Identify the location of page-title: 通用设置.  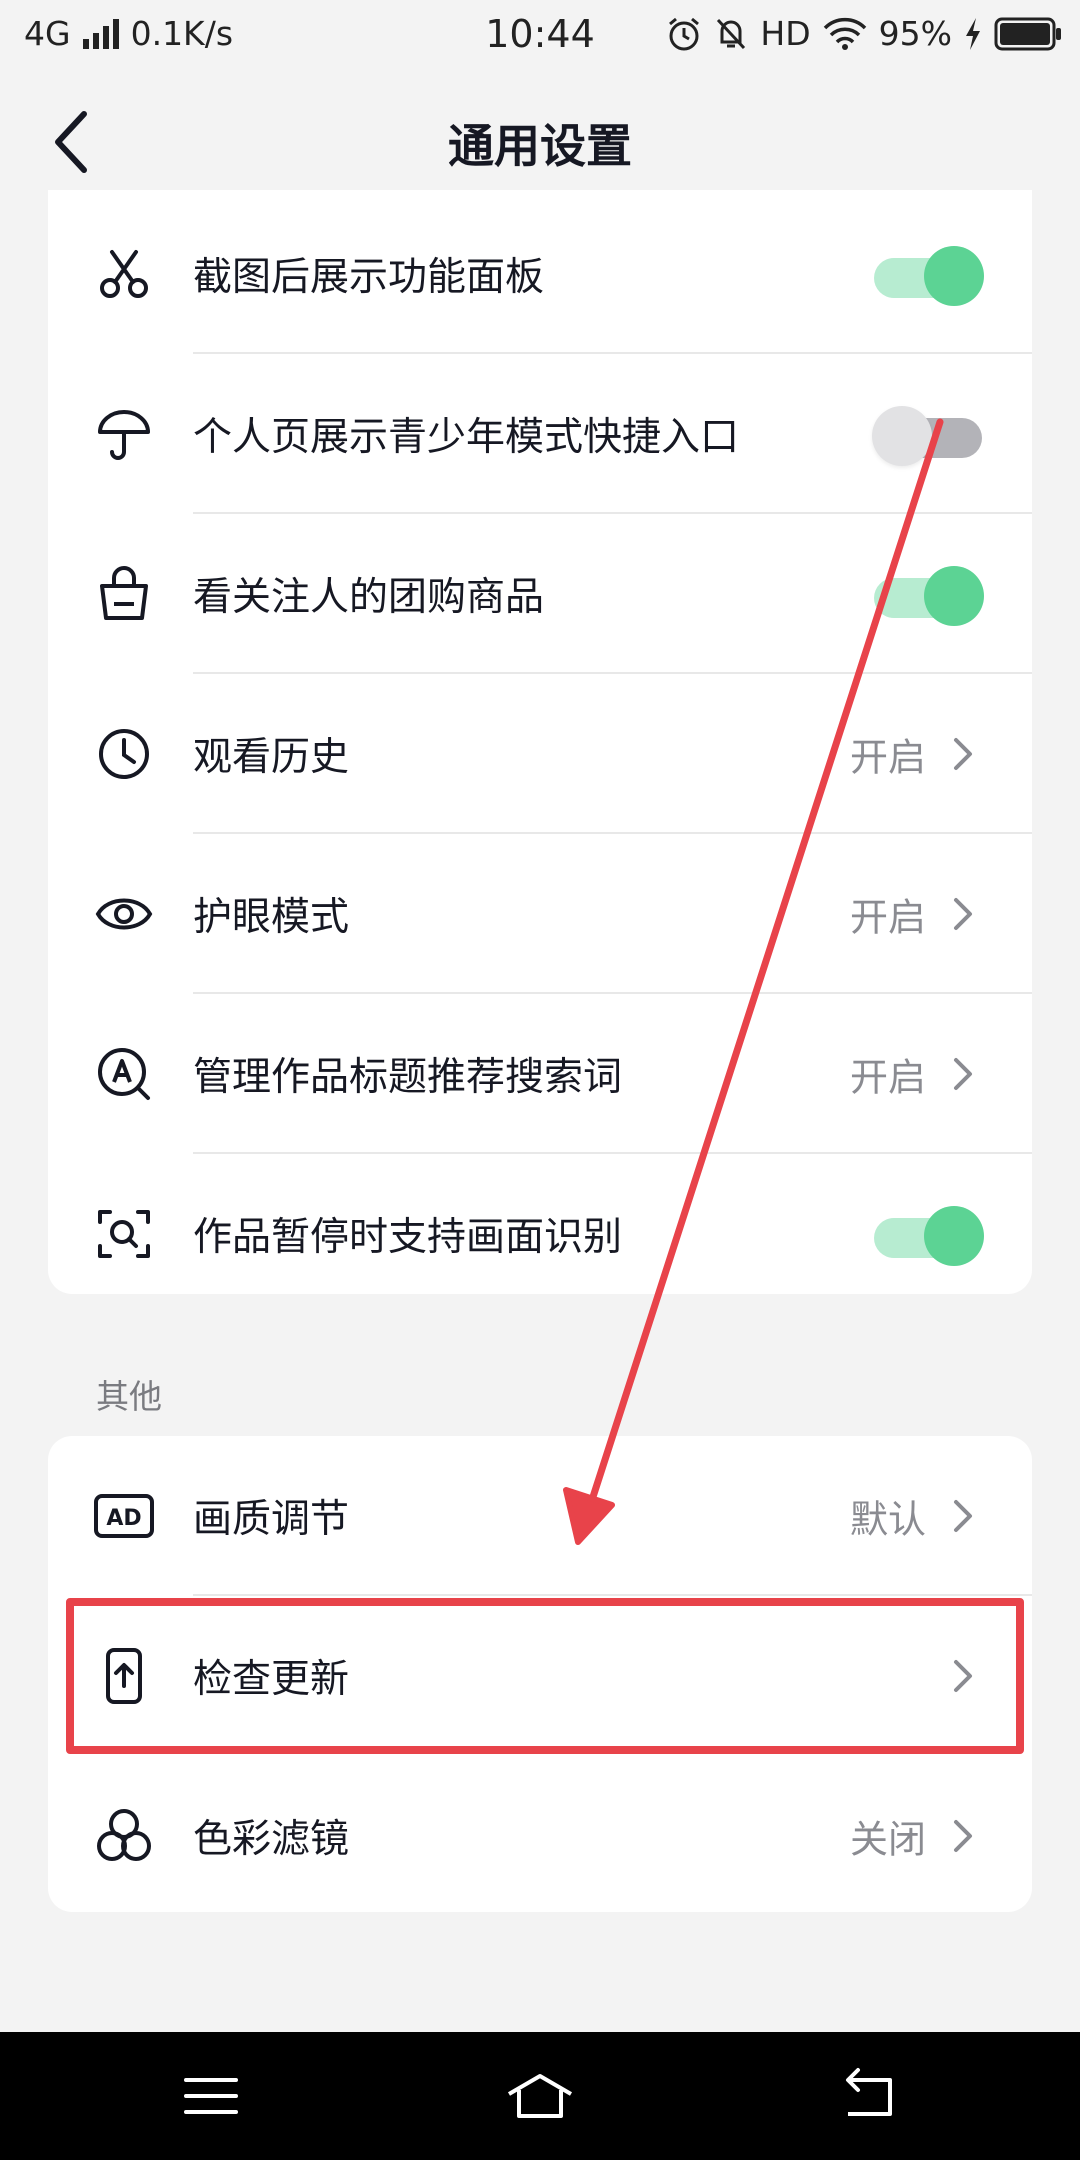
(540, 146).